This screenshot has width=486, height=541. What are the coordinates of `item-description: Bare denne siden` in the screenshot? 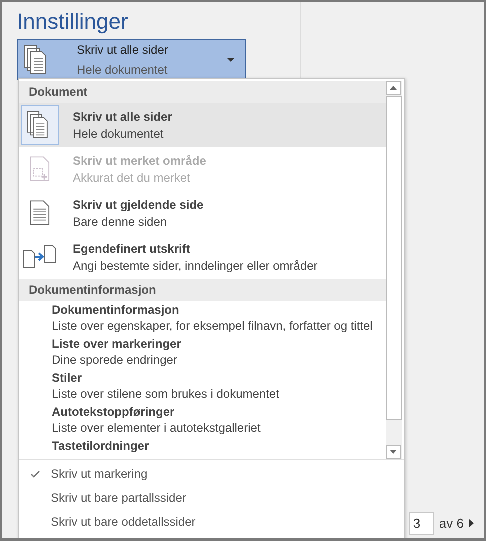 It's located at (120, 221).